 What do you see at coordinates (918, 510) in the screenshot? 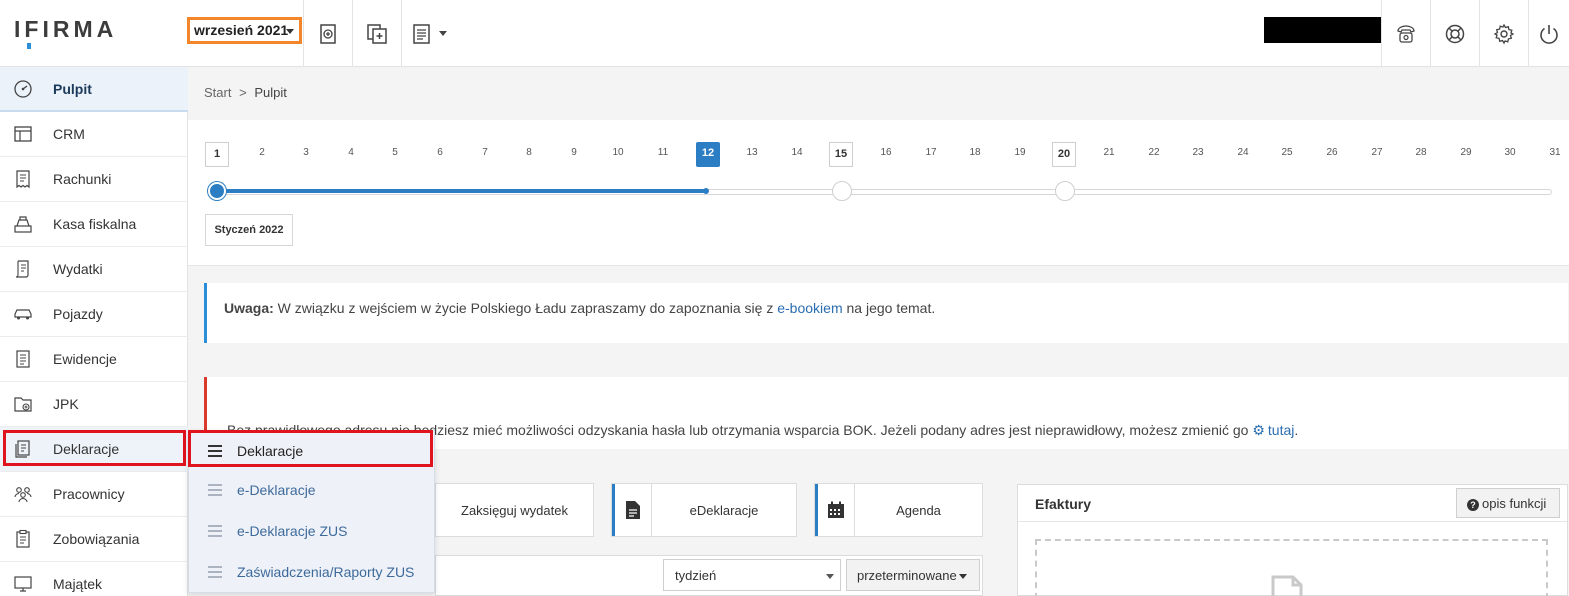
I see `quick-action-label: Agenda` at bounding box center [918, 510].